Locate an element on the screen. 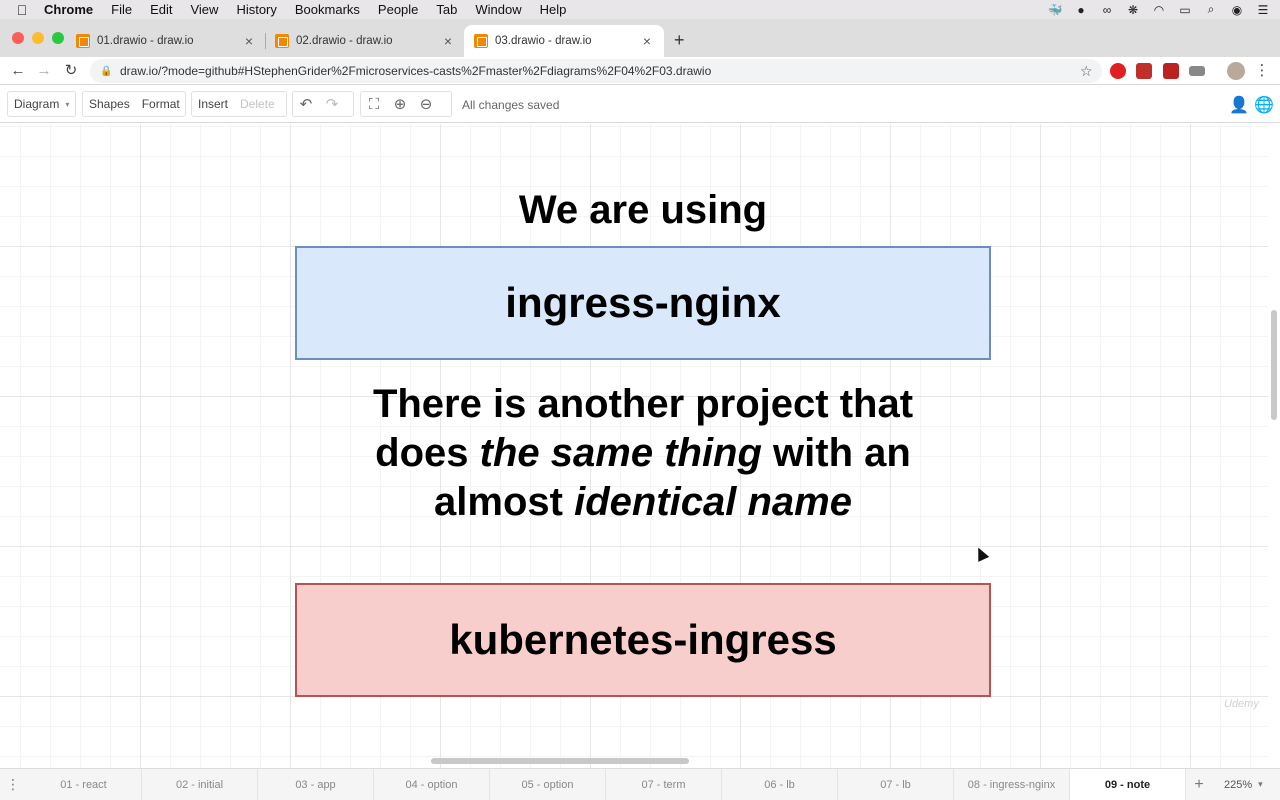  kubernetes-ingress-box: kubernetes-ingress is located at coordinates (643, 640).